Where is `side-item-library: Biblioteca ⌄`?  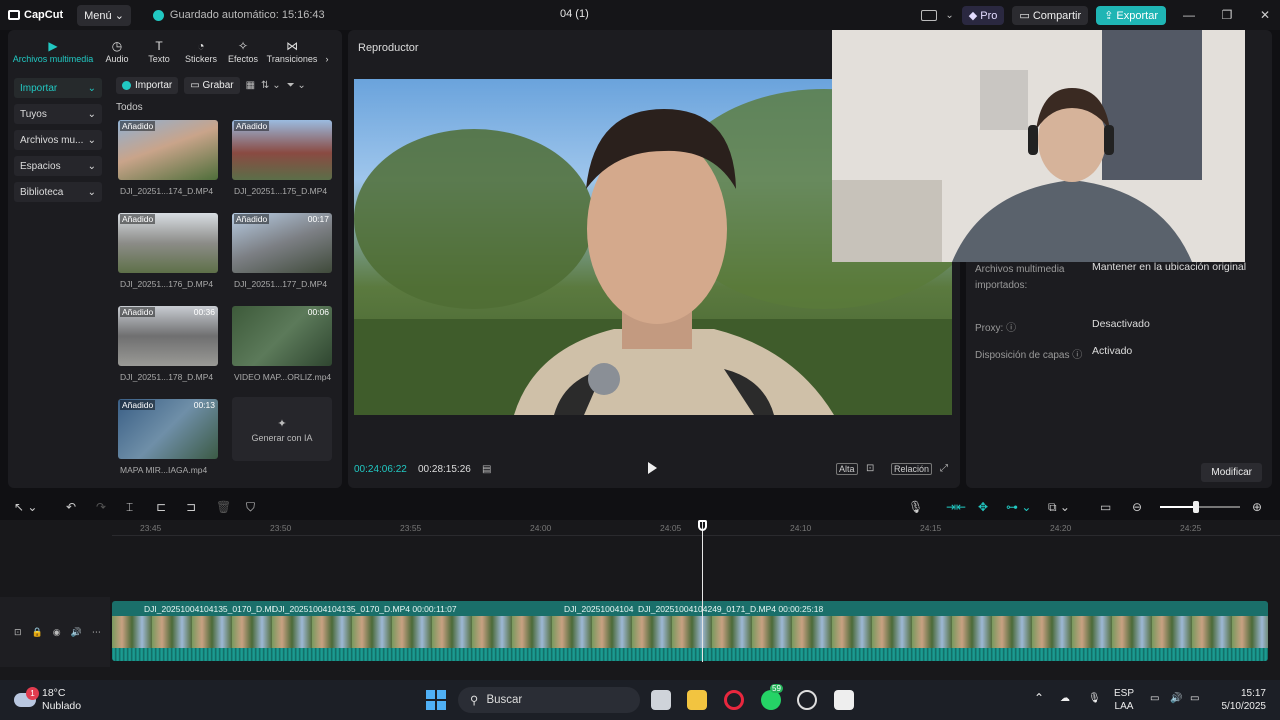
side-item-library: Biblioteca ⌄ is located at coordinates (58, 192).